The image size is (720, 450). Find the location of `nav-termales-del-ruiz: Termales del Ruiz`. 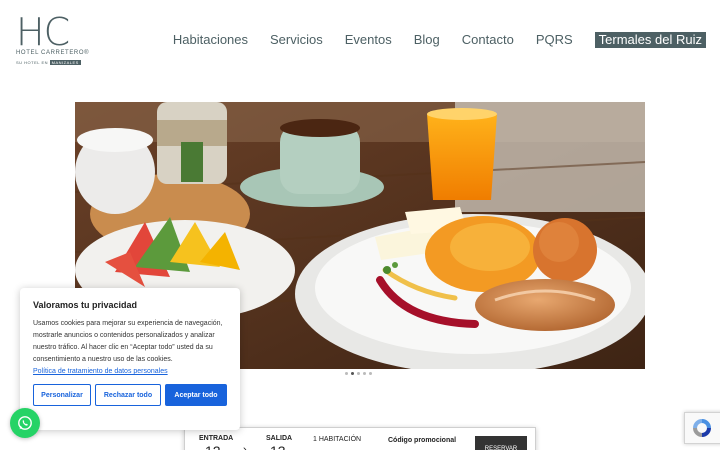

nav-termales-del-ruiz: Termales del Ruiz is located at coordinates (650, 40).